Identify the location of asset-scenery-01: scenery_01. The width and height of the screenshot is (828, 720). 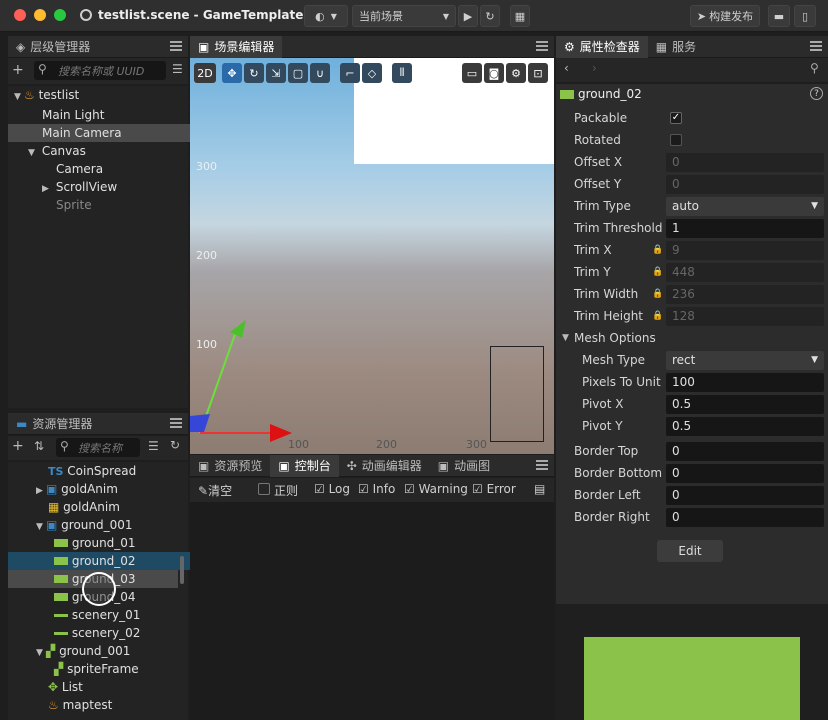
(102, 615).